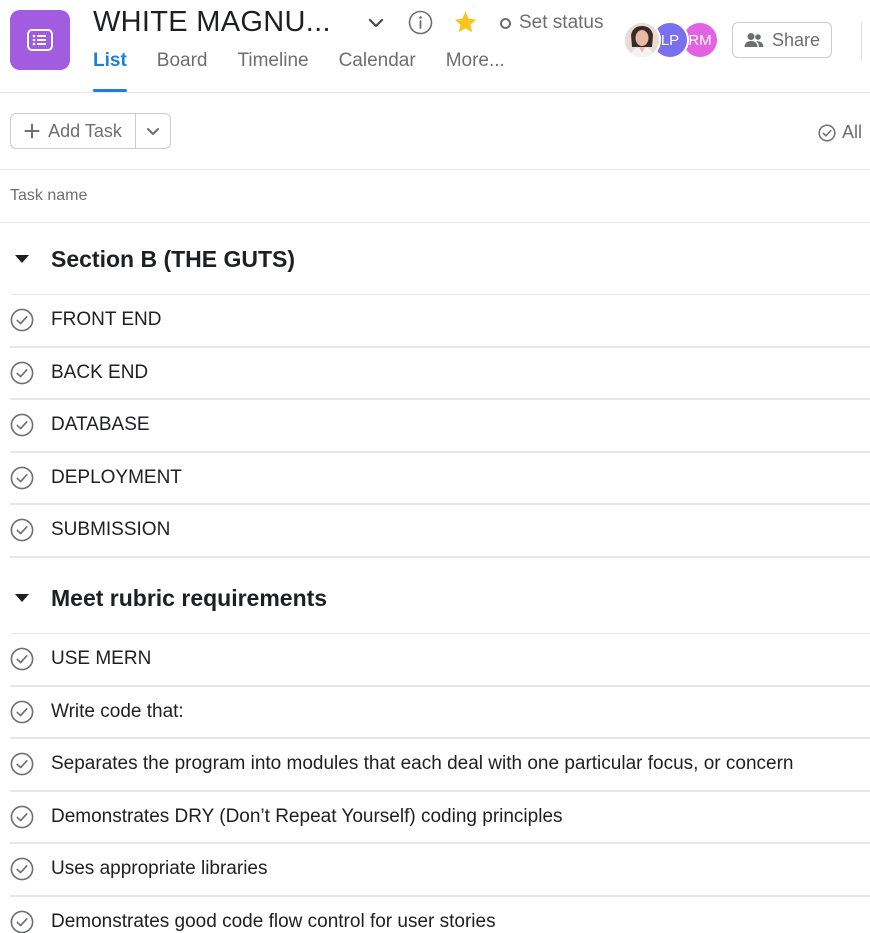 The height and width of the screenshot is (933, 870). I want to click on section-header: Section B (THE GUTS), so click(435, 259).